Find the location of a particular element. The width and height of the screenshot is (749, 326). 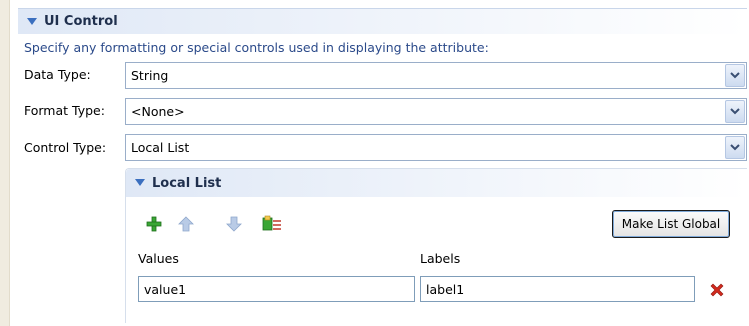

labels-column-label: Labels is located at coordinates (440, 258).